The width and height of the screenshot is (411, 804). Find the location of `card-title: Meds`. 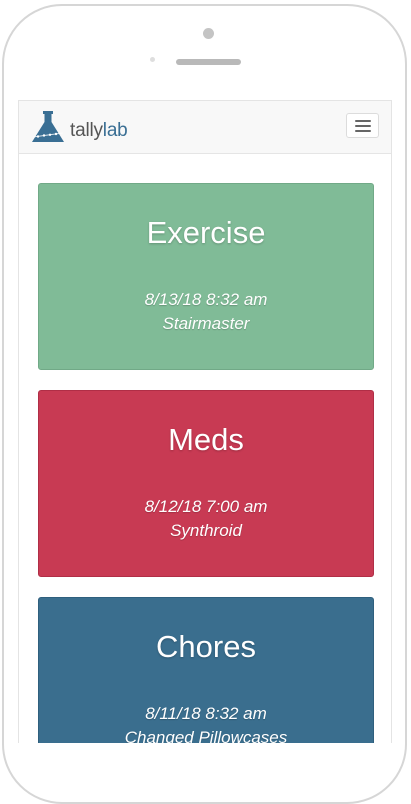

card-title: Meds is located at coordinates (206, 439).